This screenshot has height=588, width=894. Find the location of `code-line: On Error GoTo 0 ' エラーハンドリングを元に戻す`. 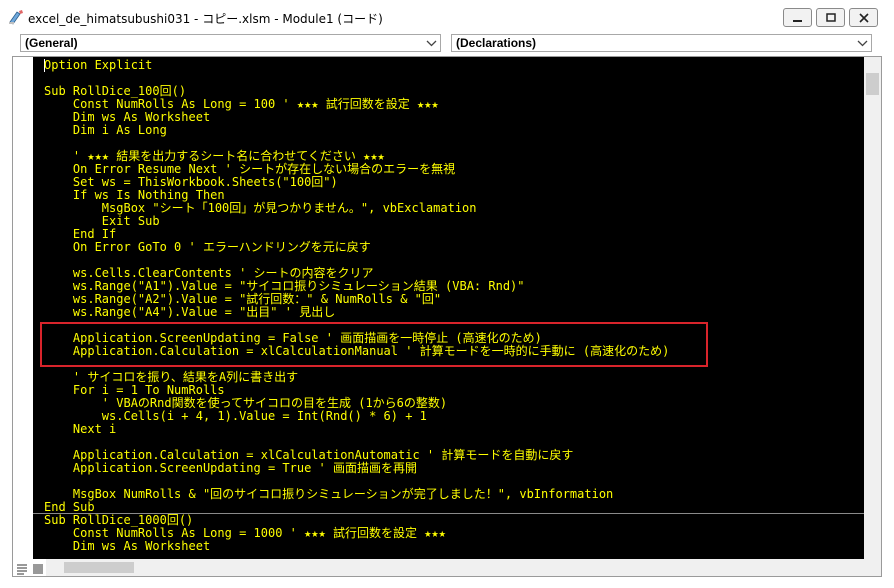

code-line: On Error GoTo 0 ' エラーハンドリングを元に戻す is located at coordinates (207, 247).